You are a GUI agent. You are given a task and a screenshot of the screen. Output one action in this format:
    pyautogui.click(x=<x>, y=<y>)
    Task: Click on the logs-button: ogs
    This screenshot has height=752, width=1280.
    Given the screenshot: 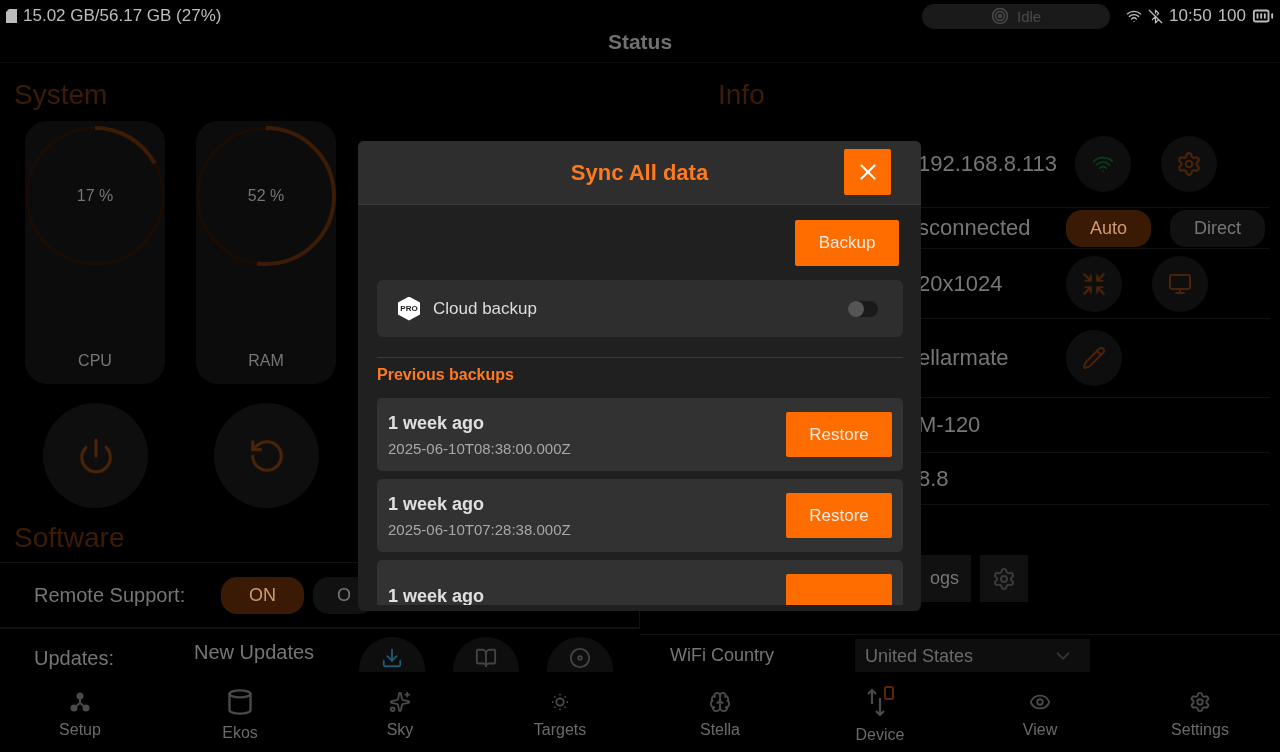 What is the action you would take?
    pyautogui.click(x=945, y=578)
    